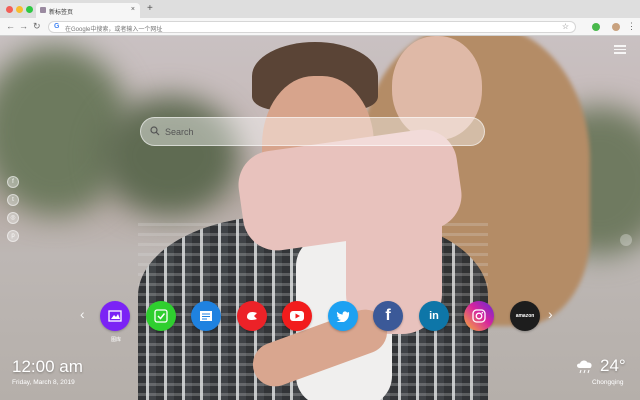 Image resolution: width=640 pixels, height=400 pixels. Describe the element at coordinates (43, 382) in the screenshot. I see `clock-date: Friday, March 8, 2019` at that location.